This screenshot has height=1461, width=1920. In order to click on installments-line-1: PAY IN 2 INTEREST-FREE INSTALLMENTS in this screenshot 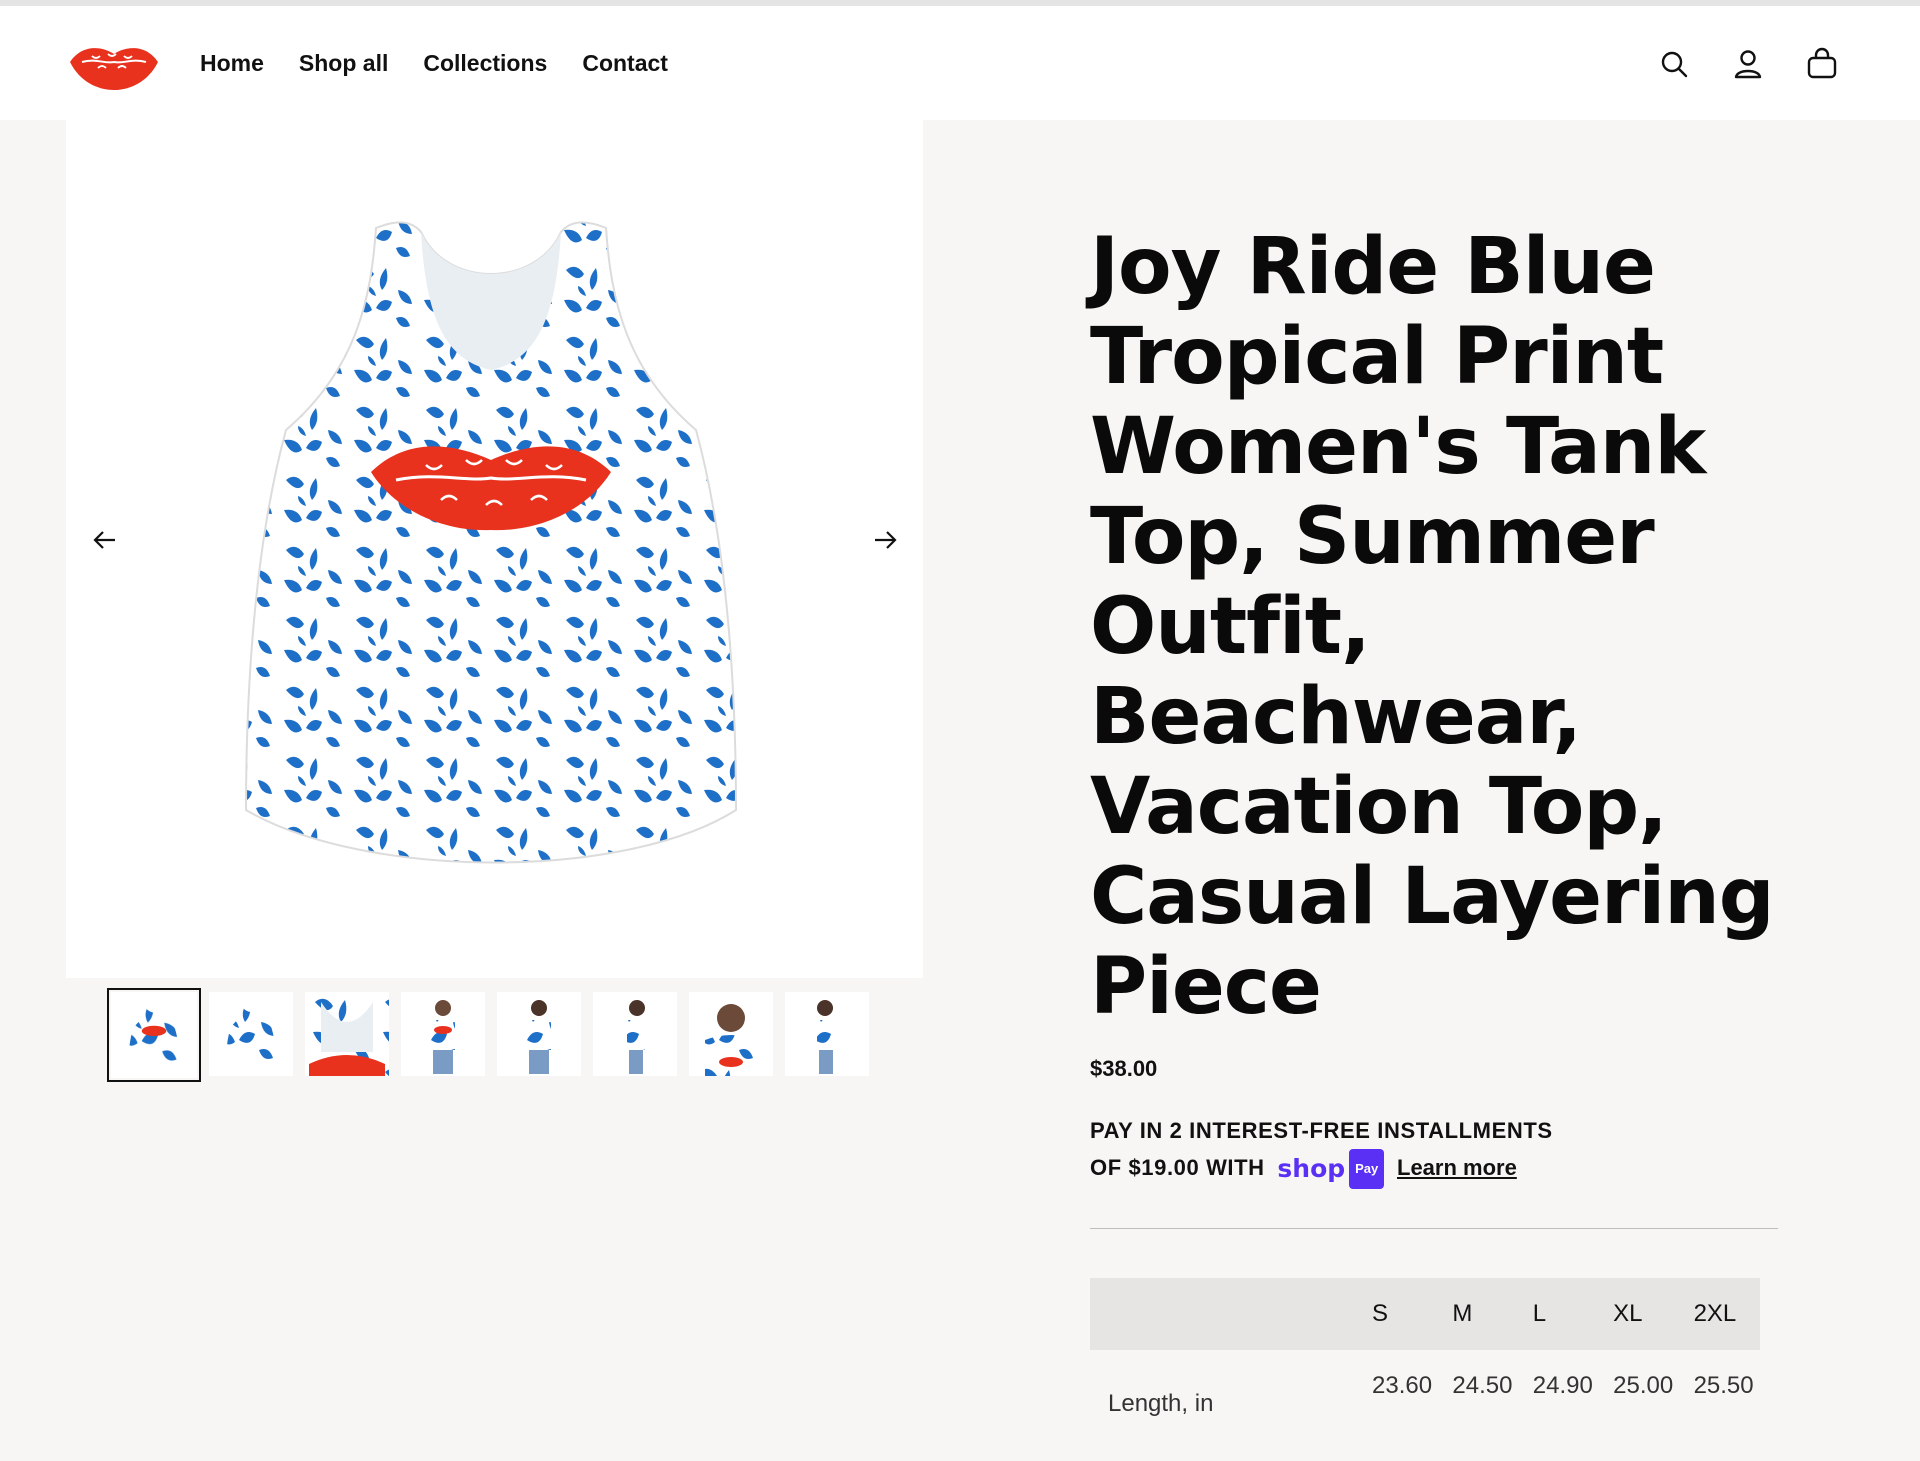, I will do `click(1321, 1130)`.